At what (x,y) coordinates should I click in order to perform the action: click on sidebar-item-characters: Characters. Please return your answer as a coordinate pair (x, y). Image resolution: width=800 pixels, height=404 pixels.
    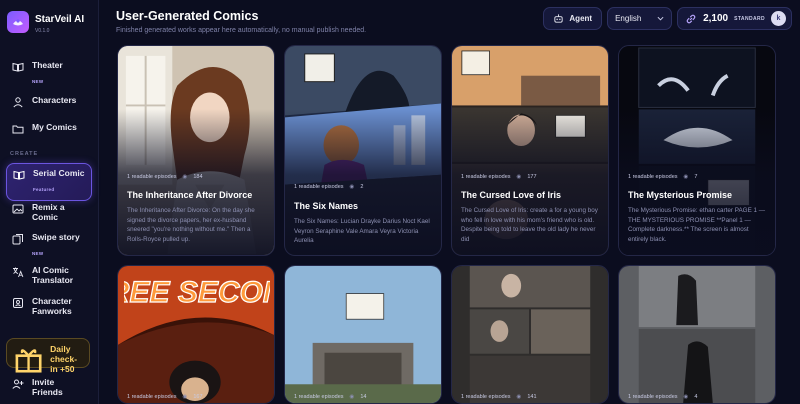
    Looking at the image, I should click on (49, 101).